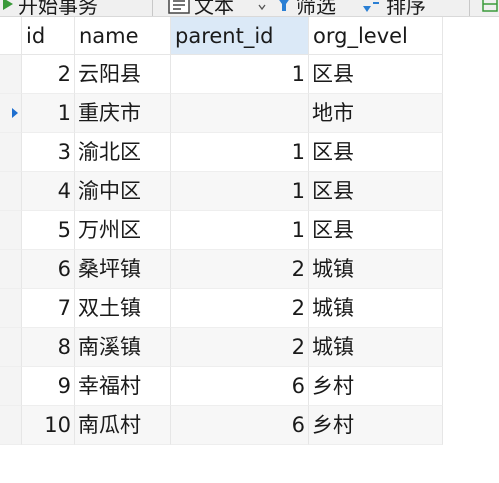 This screenshot has width=499, height=483. I want to click on column-header-parent-id: parent_id, so click(240, 36).